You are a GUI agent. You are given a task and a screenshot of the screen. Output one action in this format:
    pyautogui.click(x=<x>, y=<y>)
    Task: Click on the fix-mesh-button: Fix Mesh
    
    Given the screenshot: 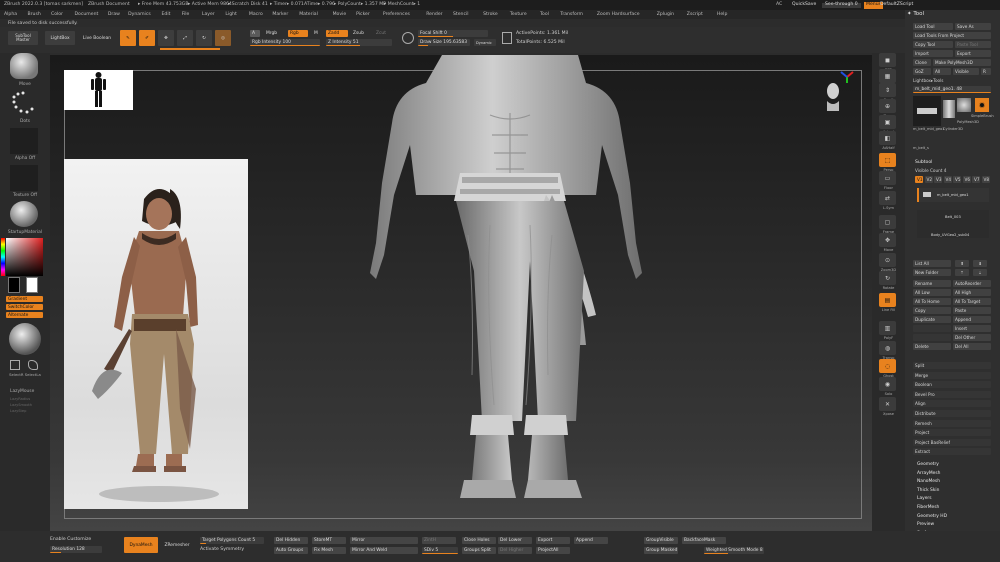 What is the action you would take?
    pyautogui.click(x=329, y=550)
    